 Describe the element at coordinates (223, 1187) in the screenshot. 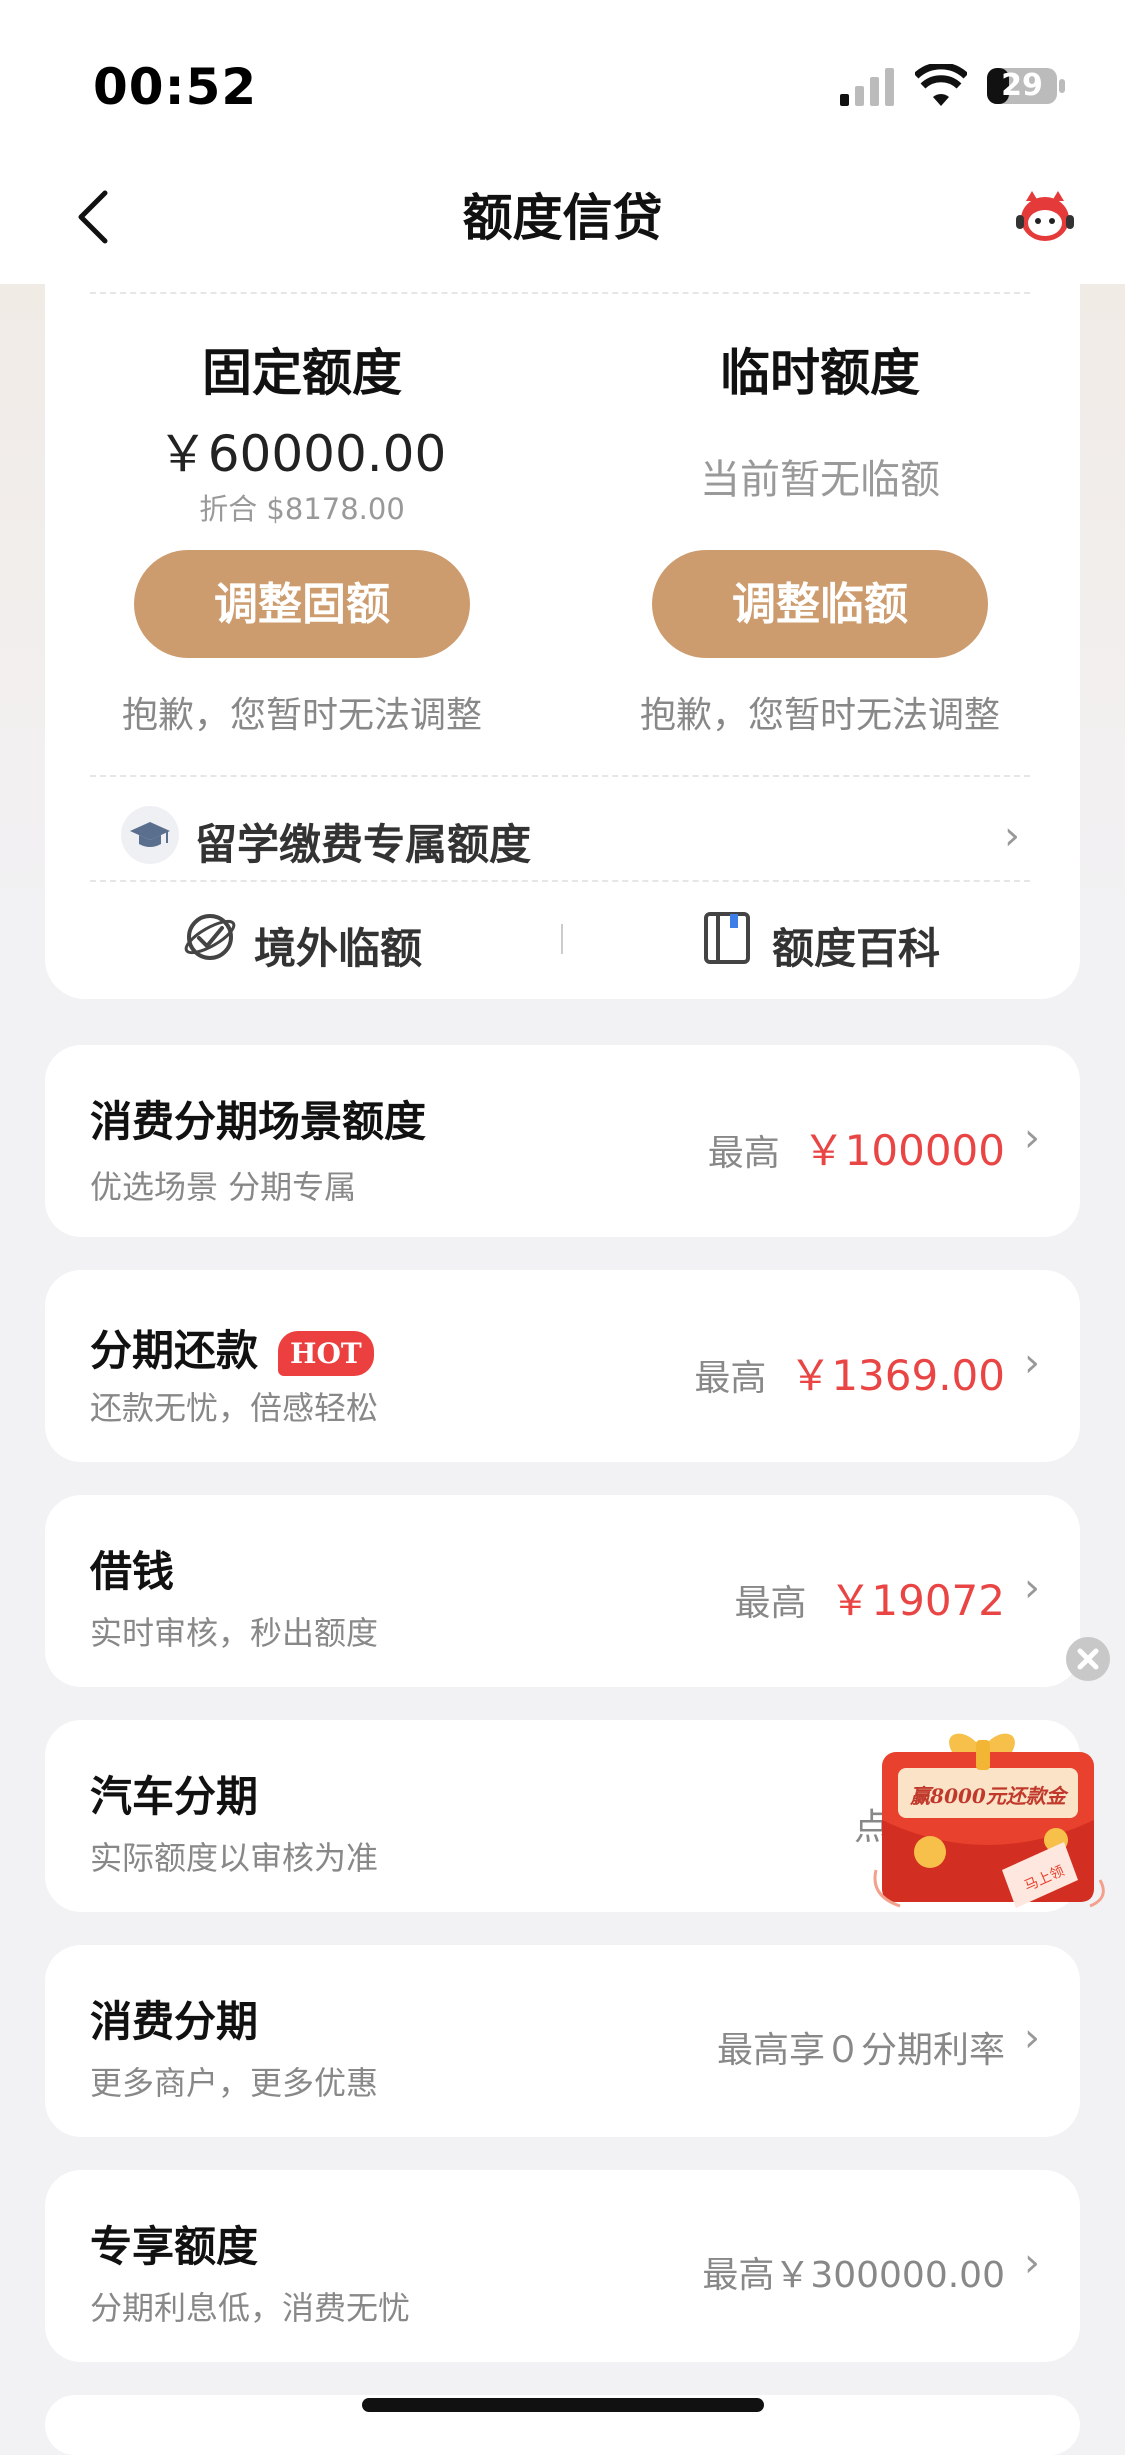

I see `card-subtitle: 优选场景 分期专属` at that location.